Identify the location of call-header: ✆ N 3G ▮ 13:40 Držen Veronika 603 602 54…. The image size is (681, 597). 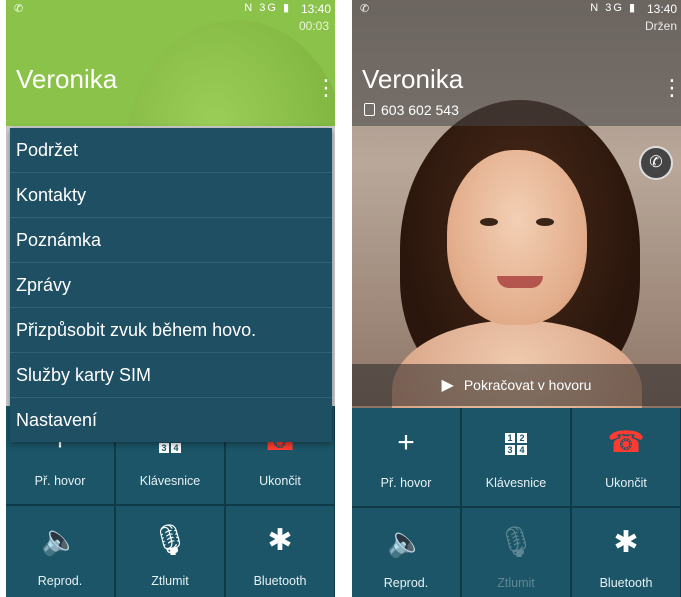
(516, 63).